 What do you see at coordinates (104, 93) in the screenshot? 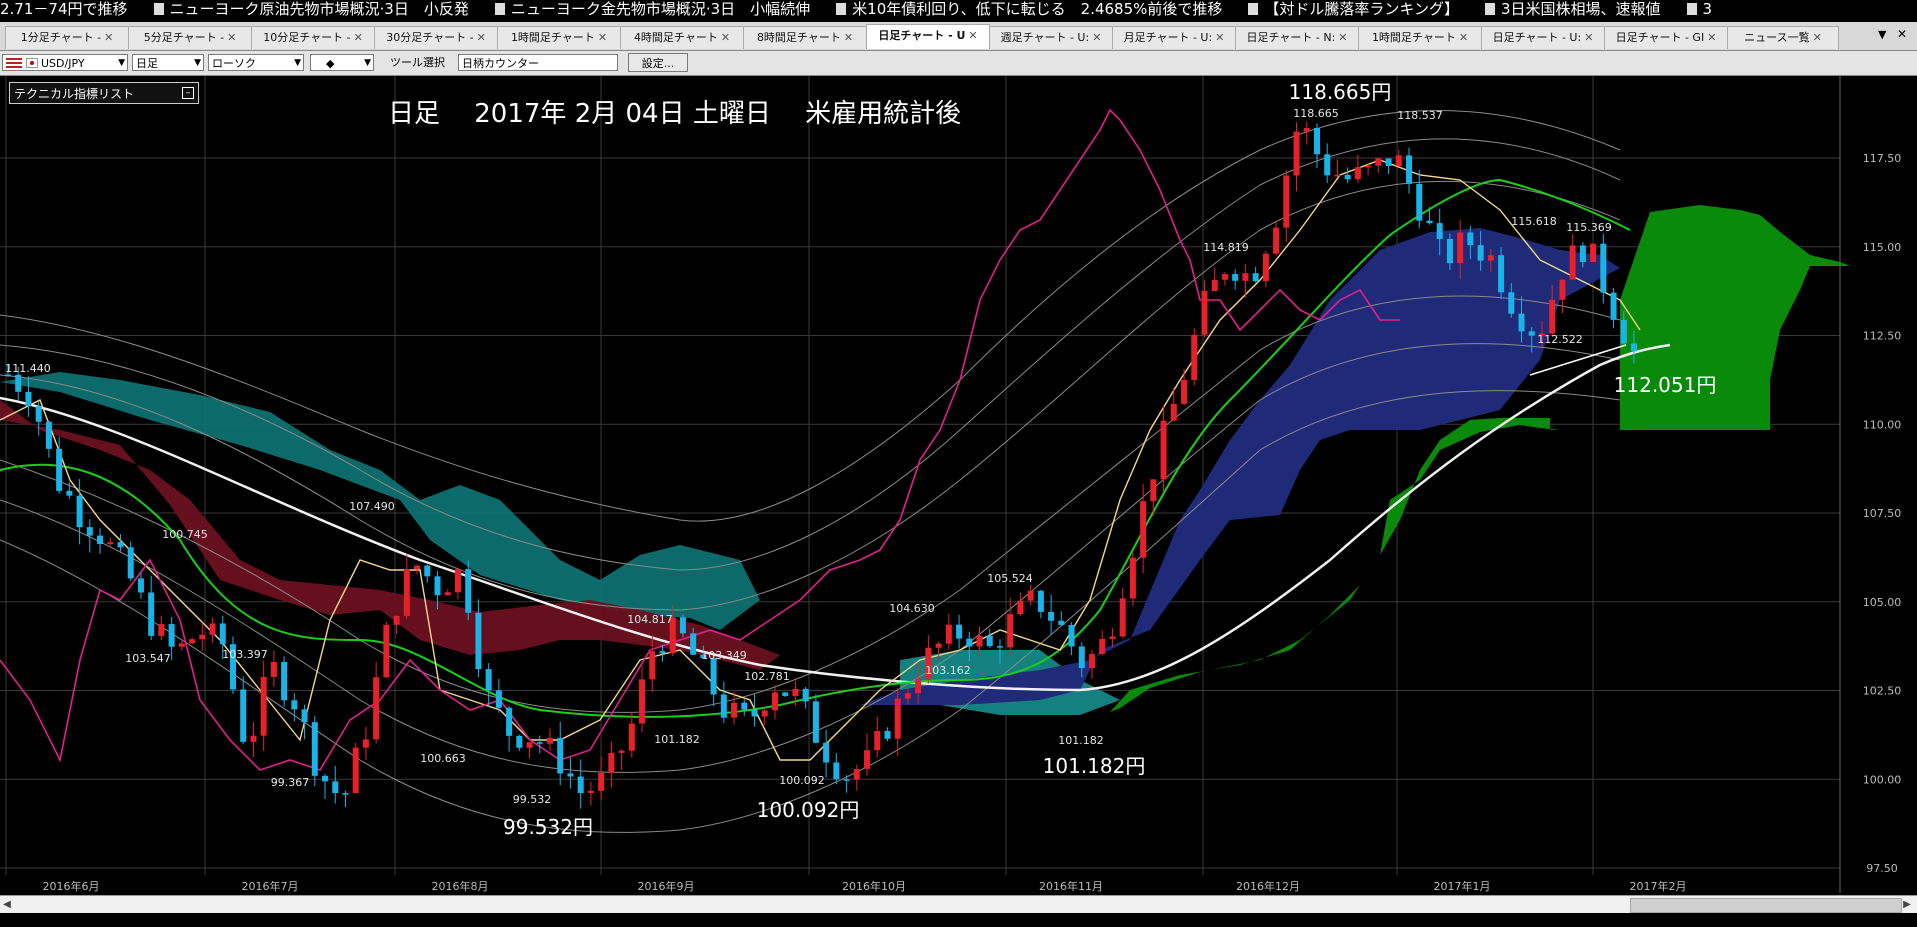
I see `indicator-list-button: テクニカル指標リスト –` at bounding box center [104, 93].